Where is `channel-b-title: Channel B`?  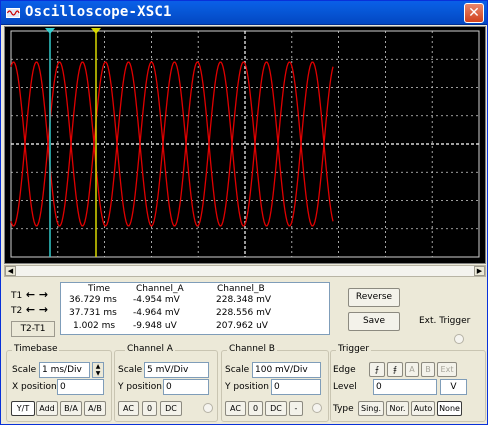 channel-b-title: Channel B is located at coordinates (252, 349).